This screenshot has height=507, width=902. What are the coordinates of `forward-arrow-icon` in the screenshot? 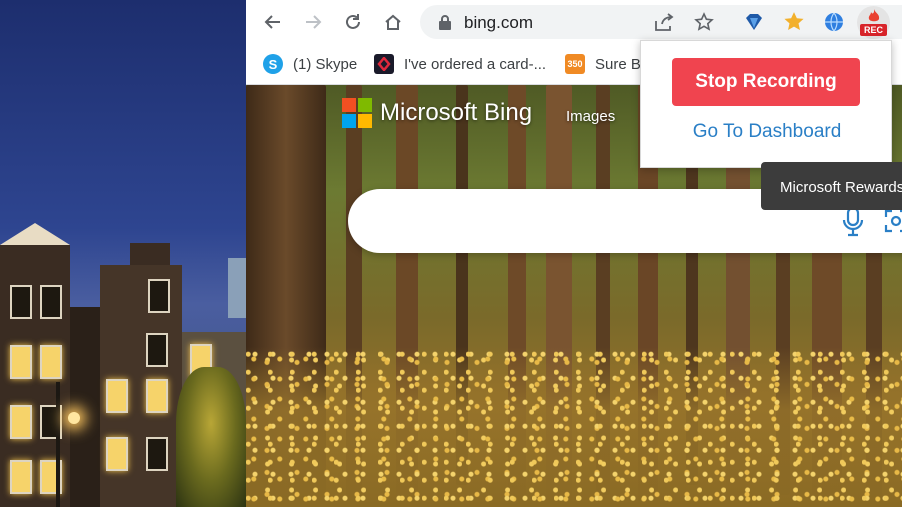 It's located at (314, 22).